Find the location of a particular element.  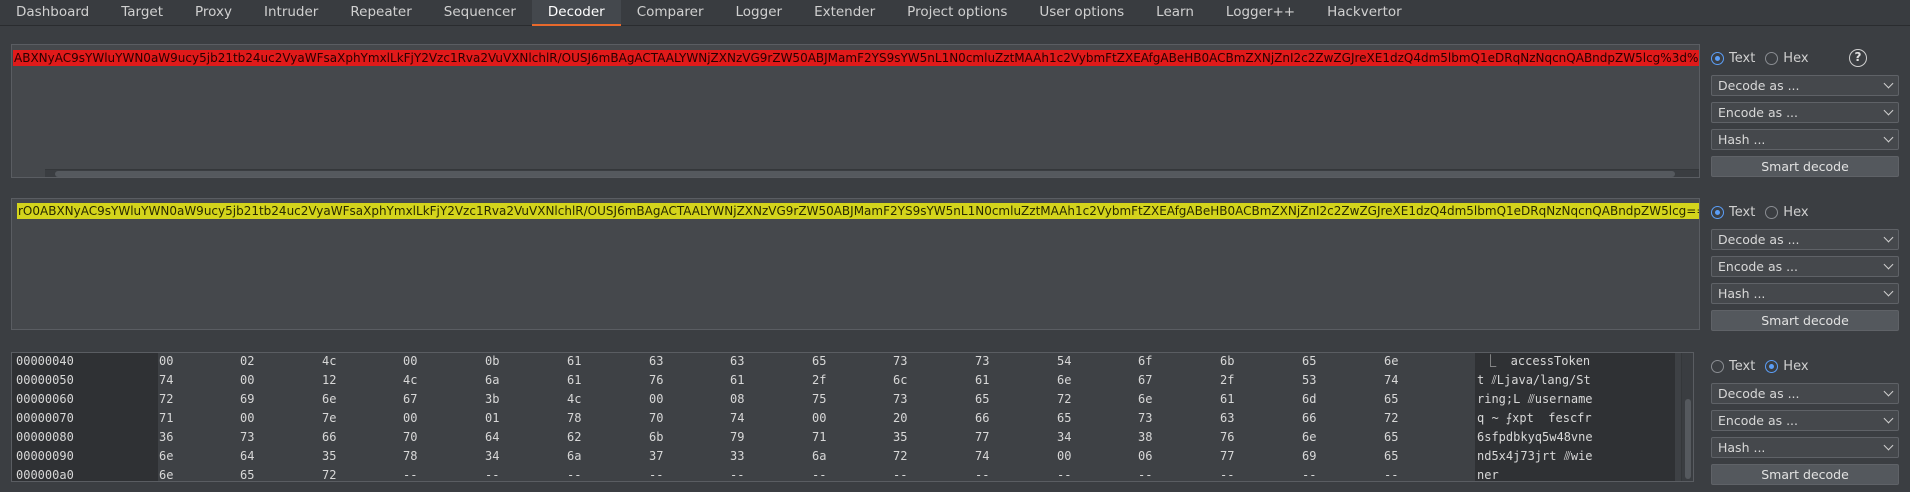

horizontal-scrollbar is located at coordinates (872, 173).